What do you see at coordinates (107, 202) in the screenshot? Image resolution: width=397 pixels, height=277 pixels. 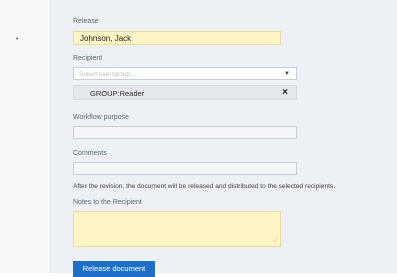 I see `notes-label: Notes to the Recipient` at bounding box center [107, 202].